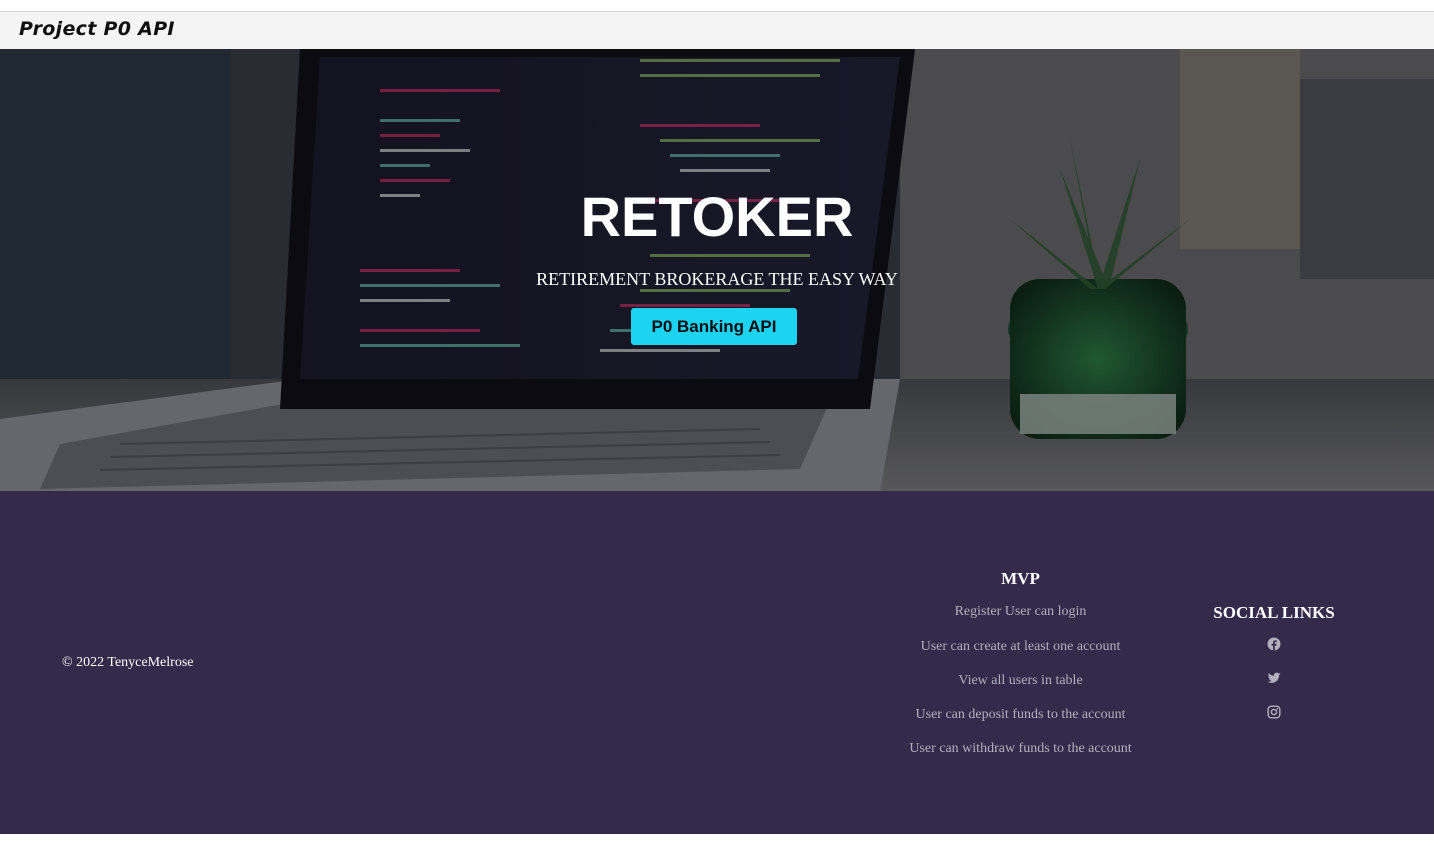 The height and width of the screenshot is (859, 1434). I want to click on mvp-item: User can deposit funds to the account, so click(1020, 714).